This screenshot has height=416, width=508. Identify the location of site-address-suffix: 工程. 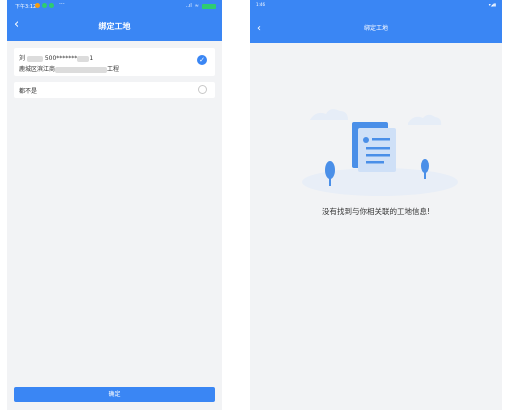
(113, 69).